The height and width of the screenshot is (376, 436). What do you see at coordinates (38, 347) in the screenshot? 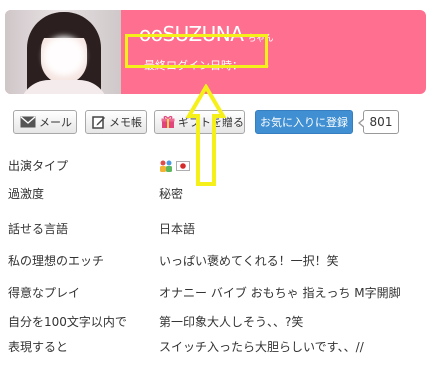
I see `info-label-line: 表現すると` at bounding box center [38, 347].